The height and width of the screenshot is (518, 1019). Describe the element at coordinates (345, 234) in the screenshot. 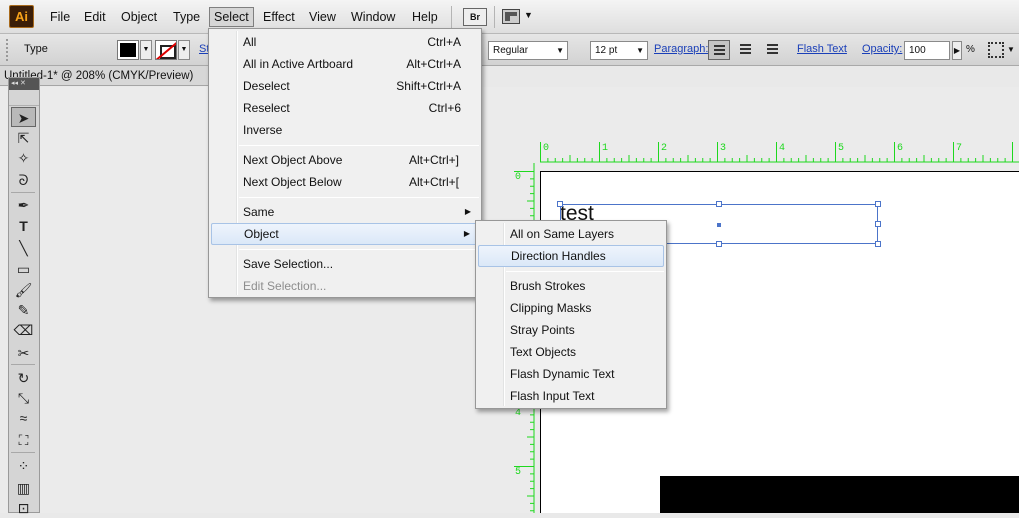

I see `menu-item-object: Object ▶` at that location.